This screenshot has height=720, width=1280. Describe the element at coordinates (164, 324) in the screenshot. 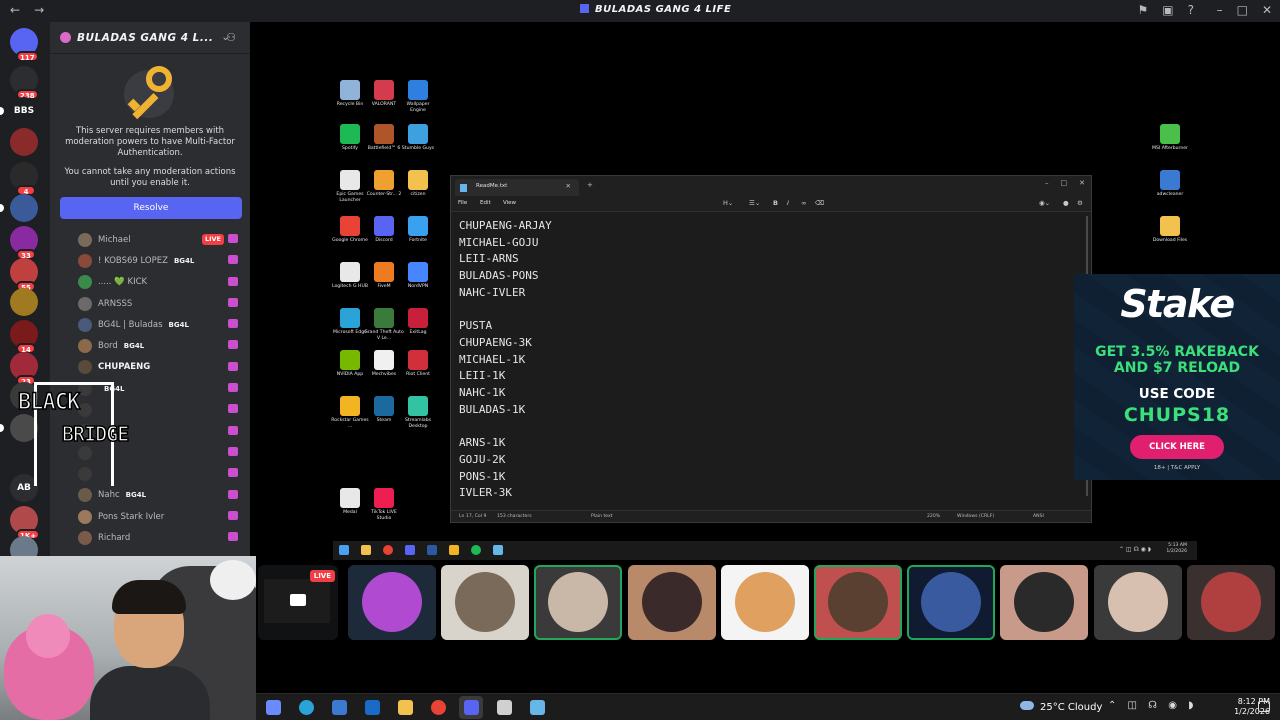

I see `voice-member: BG4L | Buladas BG4L` at that location.